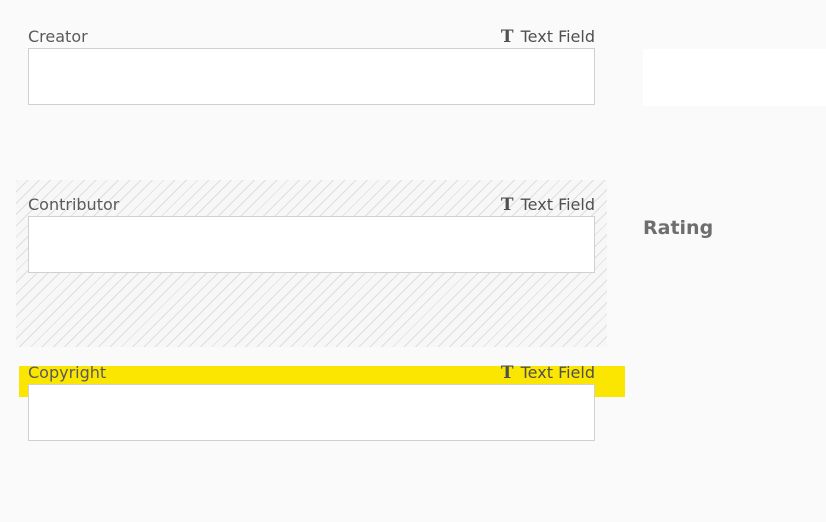 This screenshot has width=826, height=522. Describe the element at coordinates (557, 36) in the screenshot. I see `creator-field-type-label: Text Field` at that location.